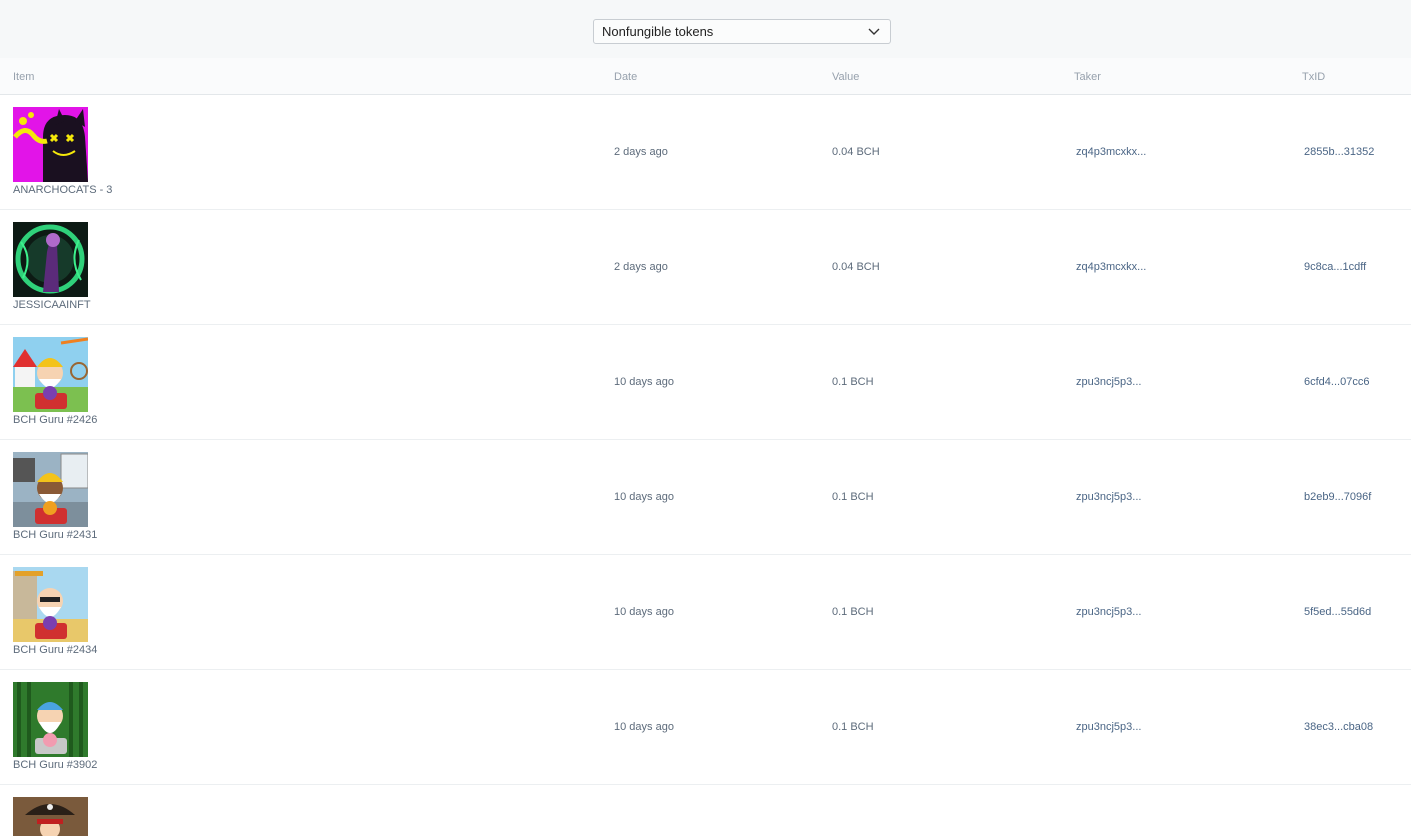 The width and height of the screenshot is (1411, 836). What do you see at coordinates (742, 31) in the screenshot?
I see `token-type-select: Nonfungible tokens` at bounding box center [742, 31].